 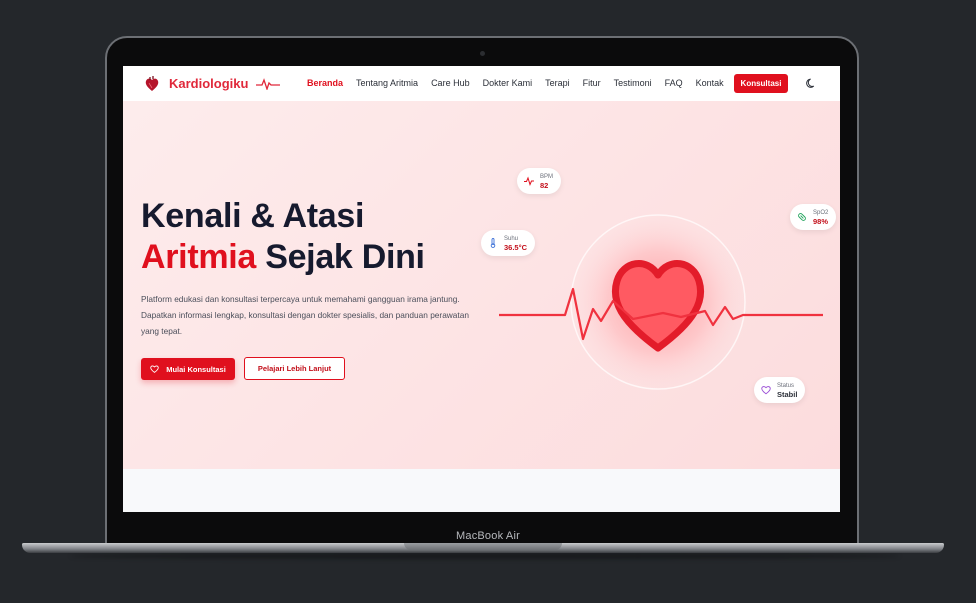 What do you see at coordinates (802, 217) in the screenshot?
I see `pill-icon` at bounding box center [802, 217].